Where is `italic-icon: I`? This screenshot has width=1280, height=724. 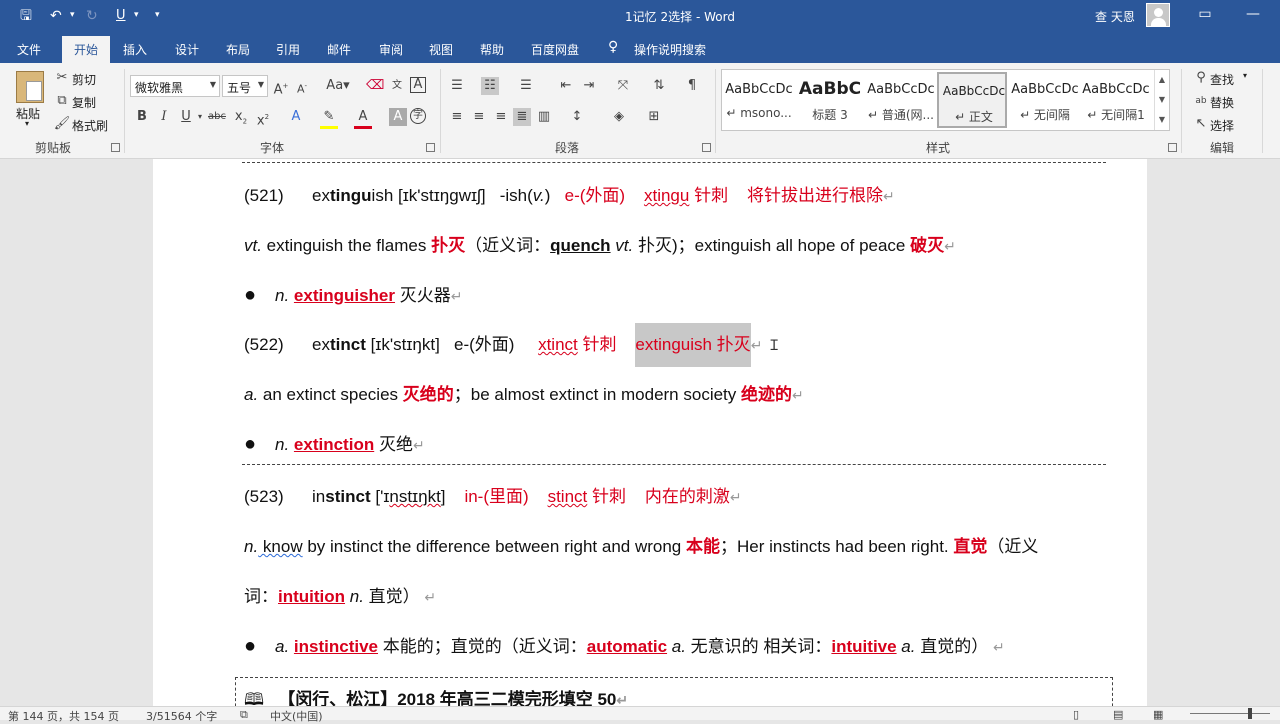 italic-icon: I is located at coordinates (164, 117).